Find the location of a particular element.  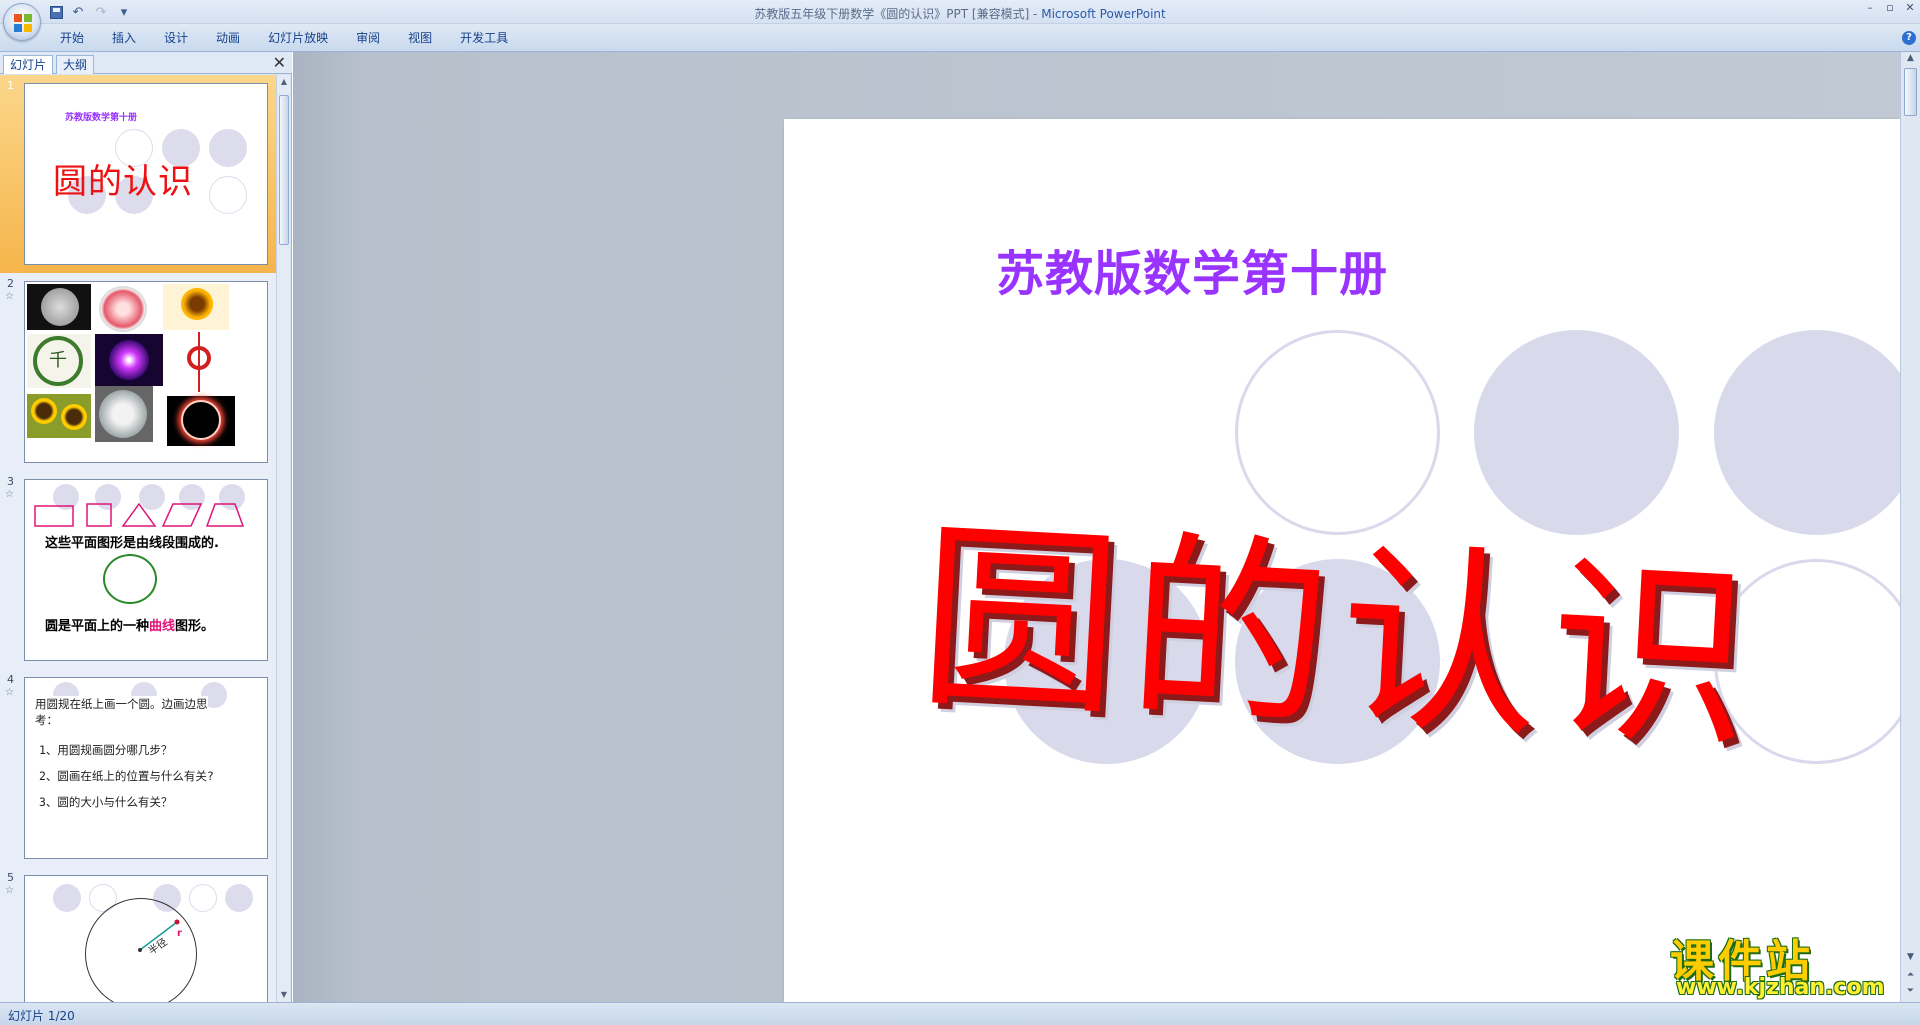

slide-thumbnail-1: 1 苏教版数学第十册 圆的认识 is located at coordinates (138, 174).